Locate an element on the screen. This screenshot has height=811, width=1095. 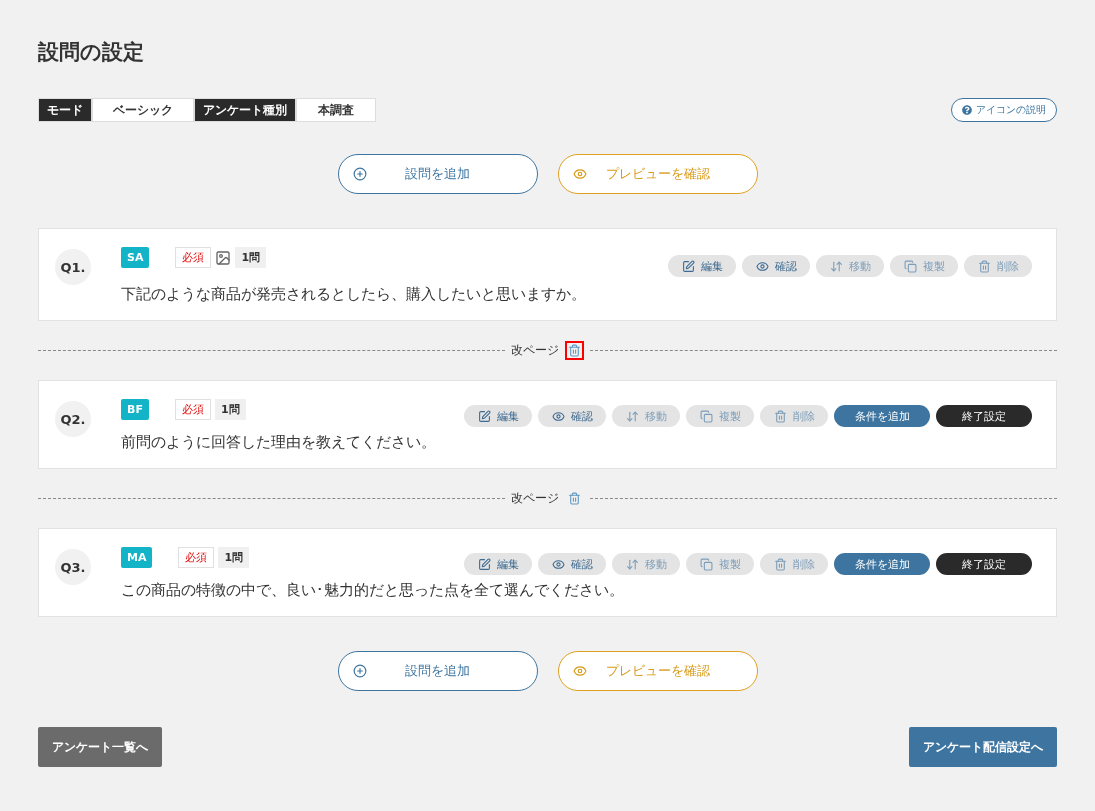
help-icon is located at coordinates (967, 110).